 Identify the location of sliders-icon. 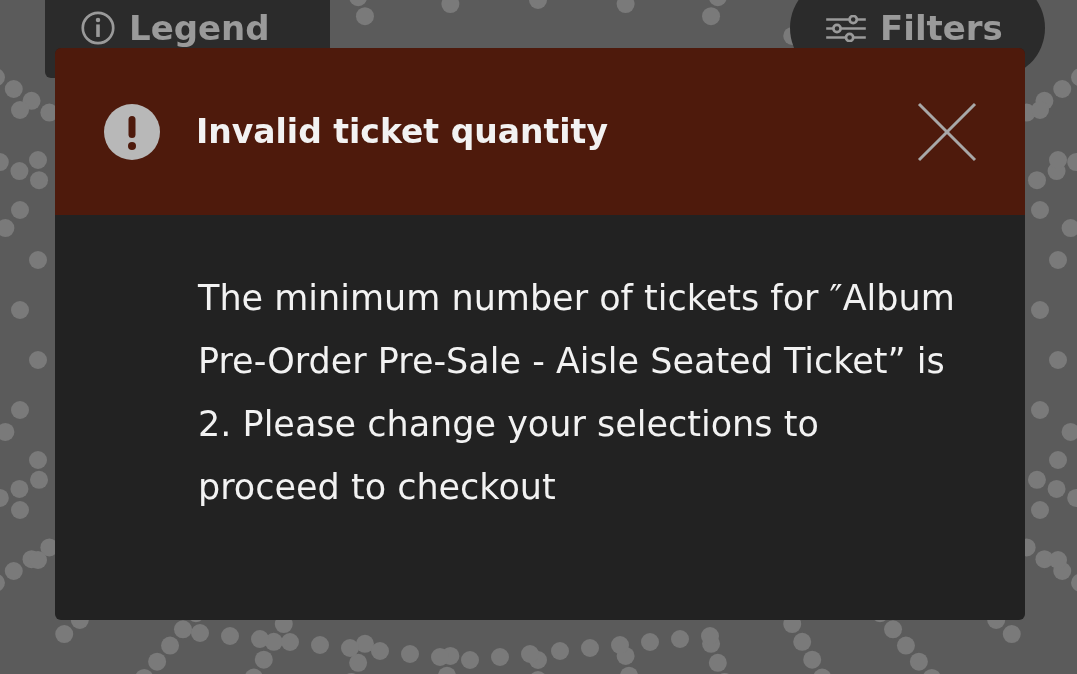
(846, 28).